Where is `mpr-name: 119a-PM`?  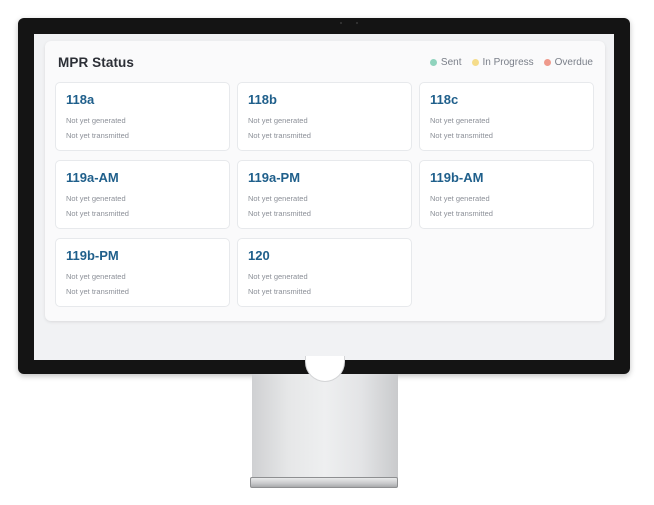
mpr-name: 119a-PM is located at coordinates (274, 177).